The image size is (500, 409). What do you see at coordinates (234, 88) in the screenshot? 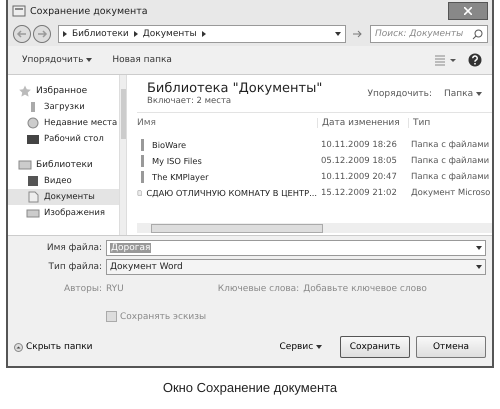
I see `library-title: Библиотека "Документы"` at bounding box center [234, 88].